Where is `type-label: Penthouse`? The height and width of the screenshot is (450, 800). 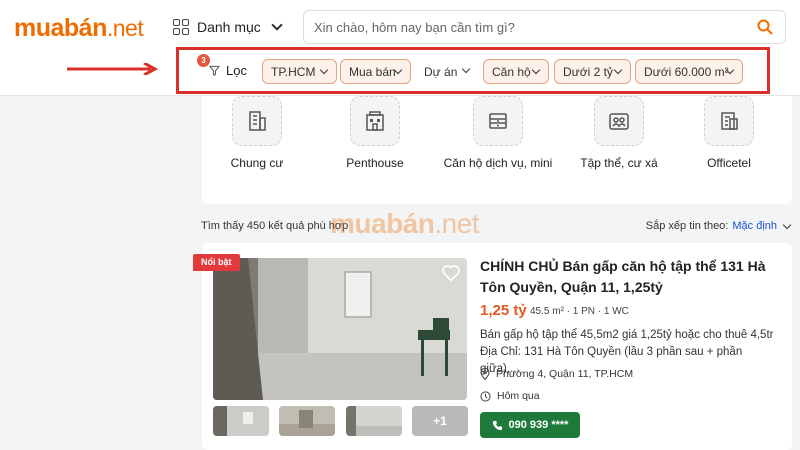 type-label: Penthouse is located at coordinates (375, 163).